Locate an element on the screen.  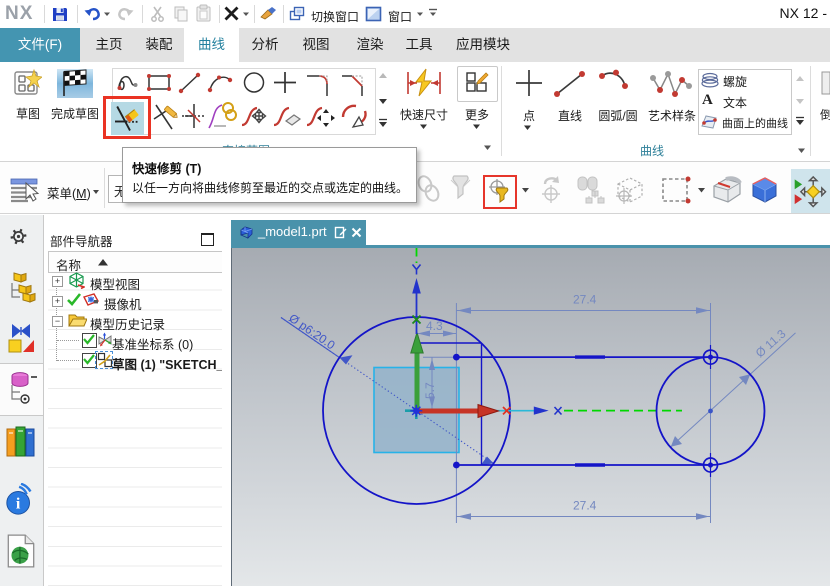
svg-text: 4.3 is located at coordinates (434, 326).